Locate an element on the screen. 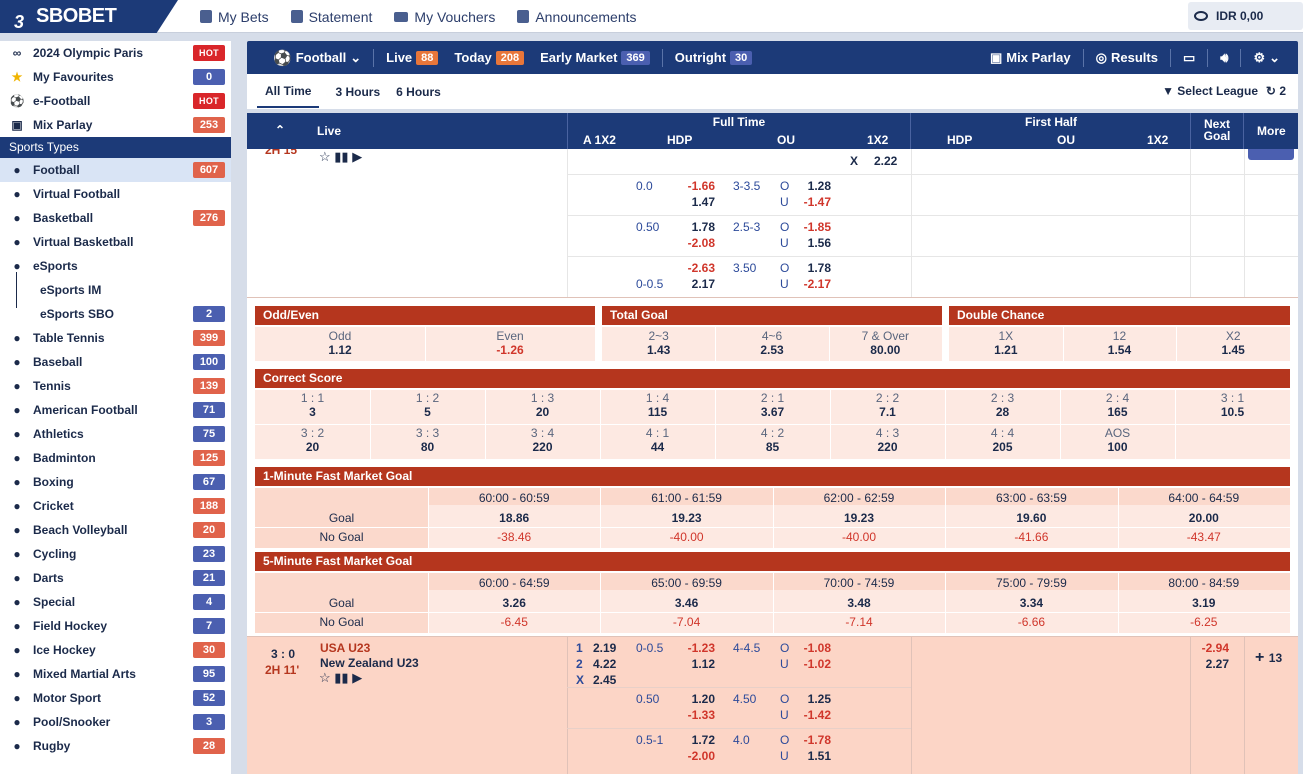 This screenshot has height=774, width=1303. sidebar-item-baseball: ● Baseball 100 is located at coordinates (115, 362).